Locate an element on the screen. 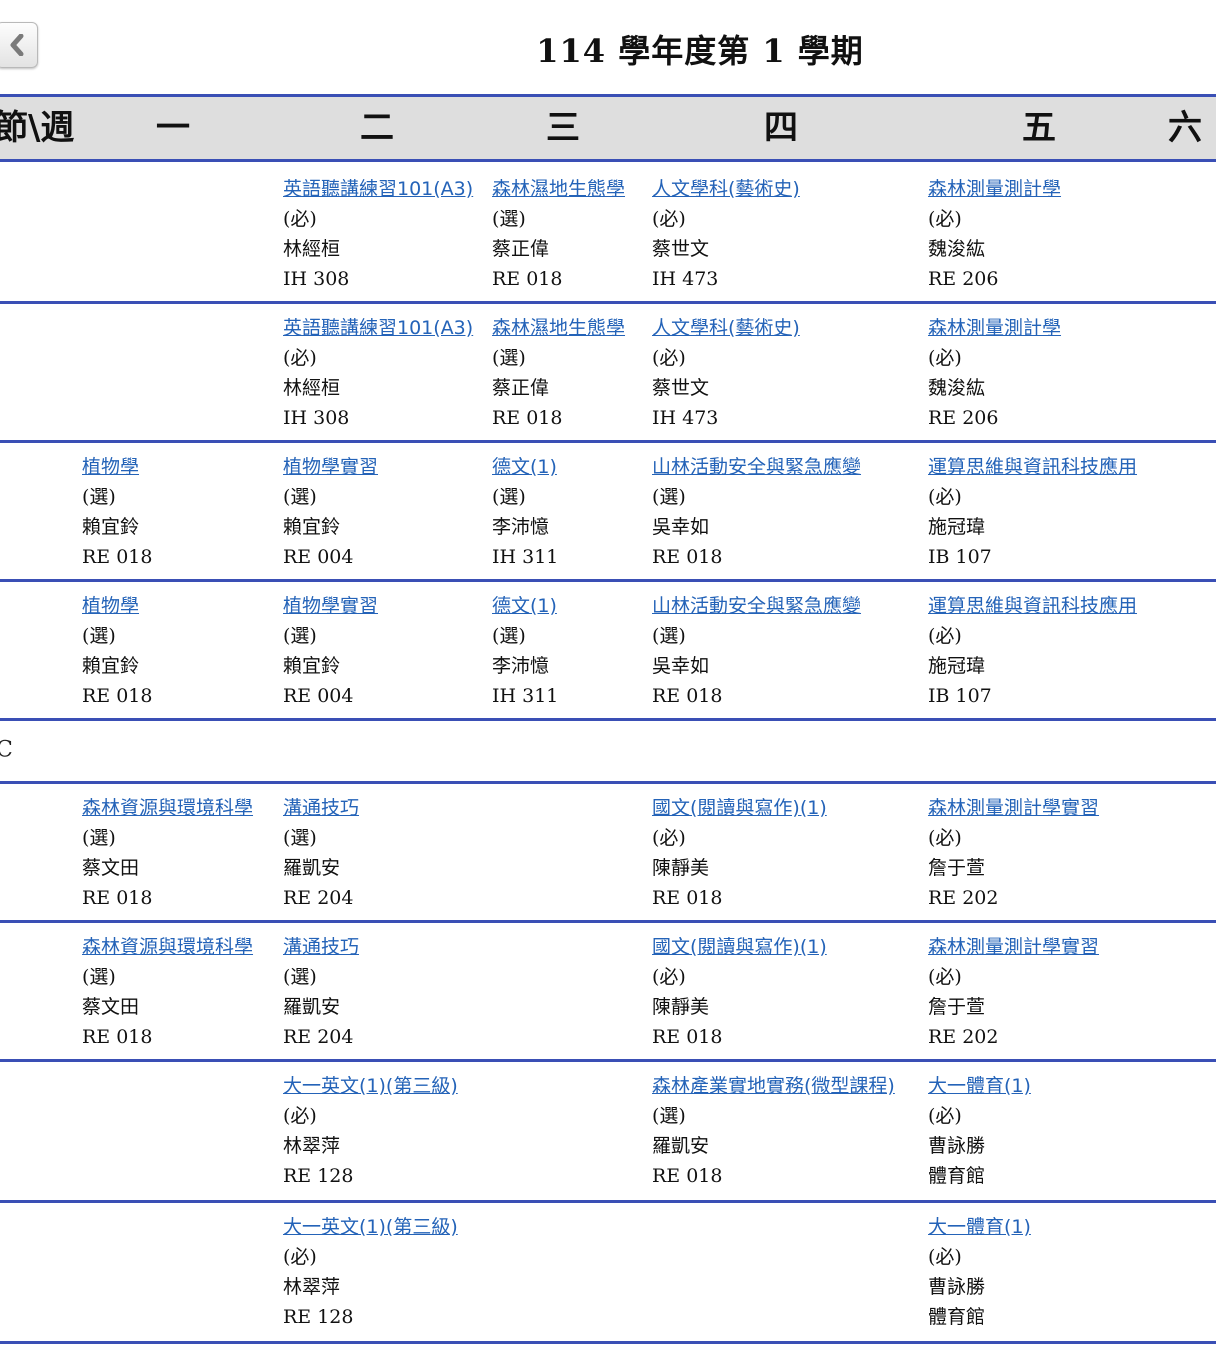 The height and width of the screenshot is (1346, 1216). course-room: IH 473 is located at coordinates (685, 418).